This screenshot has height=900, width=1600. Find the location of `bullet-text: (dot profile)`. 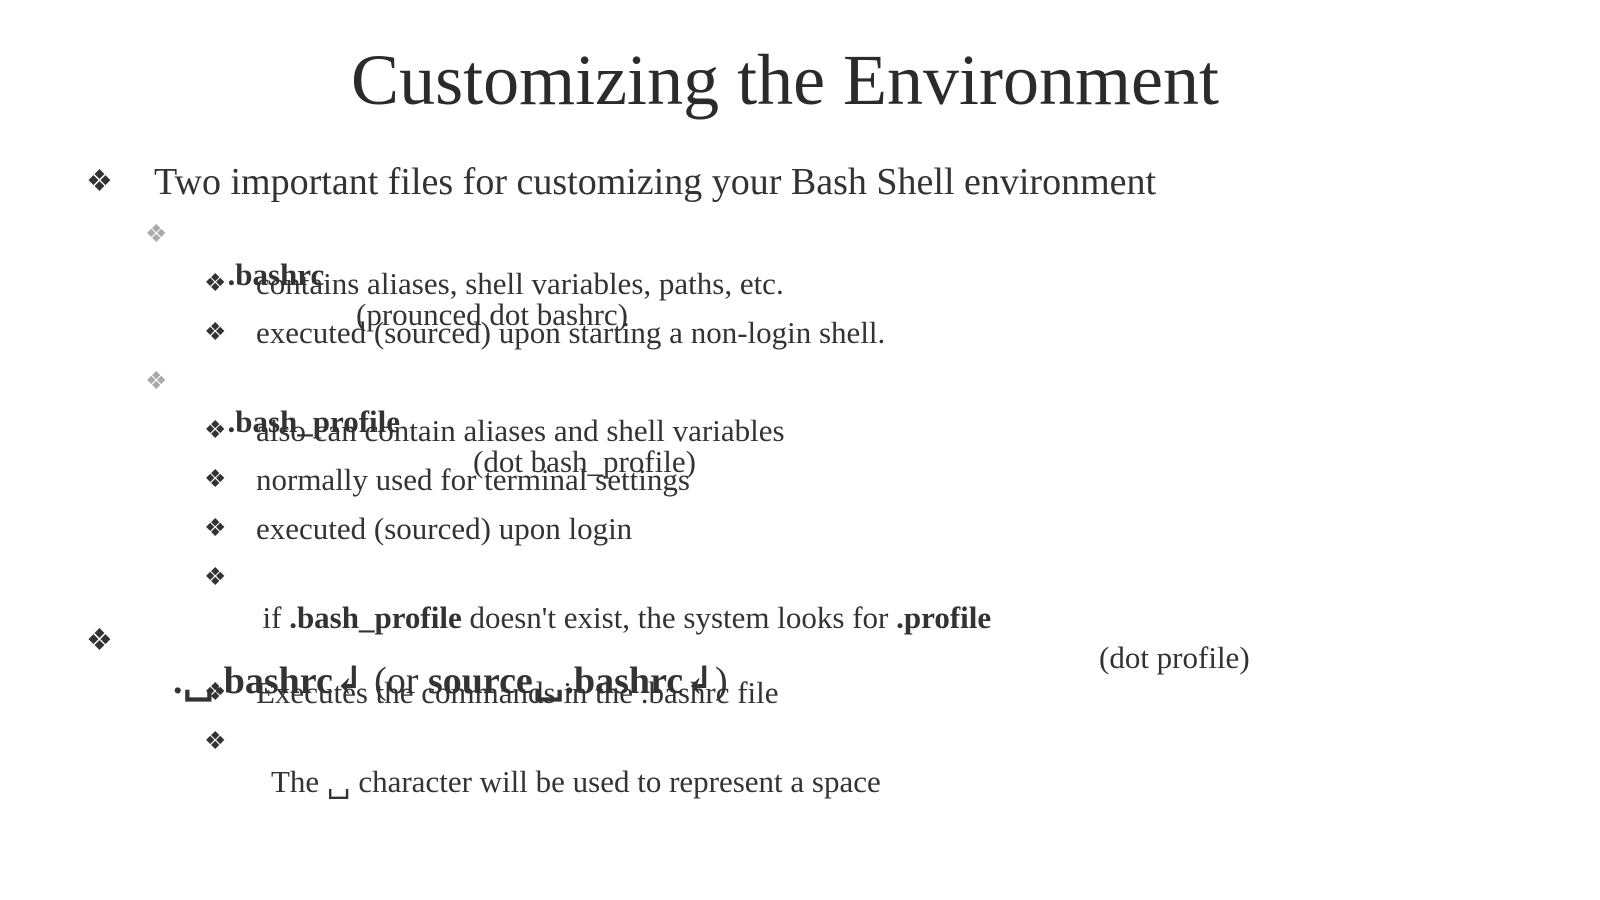

bullet-text: (dot profile) is located at coordinates (1174, 657).